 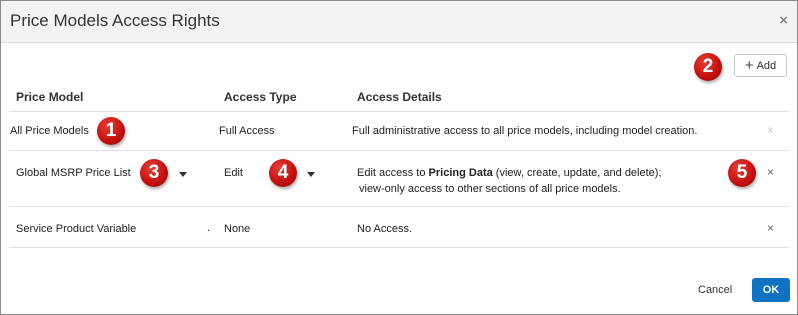 I want to click on close-icon: ×, so click(x=783, y=20).